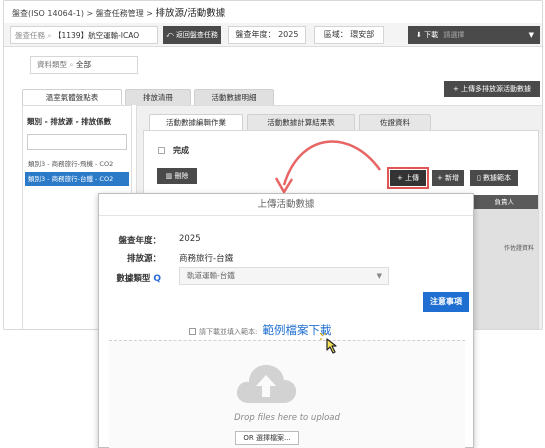 This screenshot has height=448, width=545. Describe the element at coordinates (52, 64) in the screenshot. I see `data-type-label: 資料類型` at that location.